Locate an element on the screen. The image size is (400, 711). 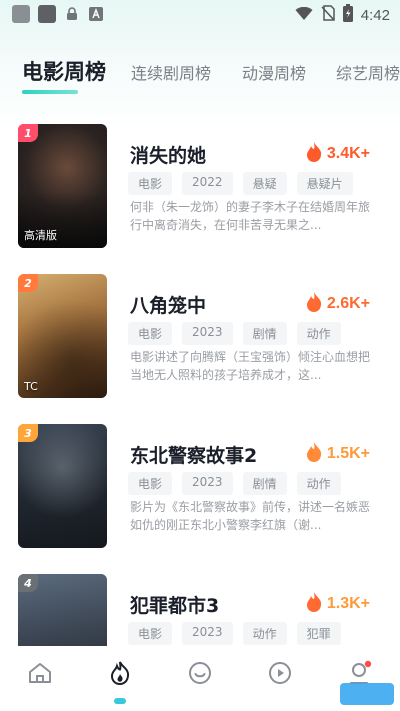
tag-chip: 犯罪 is located at coordinates (318, 633).